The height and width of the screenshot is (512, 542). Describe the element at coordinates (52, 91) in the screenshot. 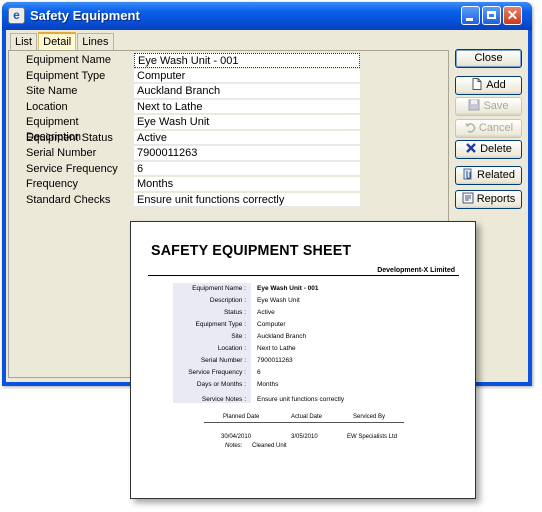

I see `field-label: Site Name` at that location.